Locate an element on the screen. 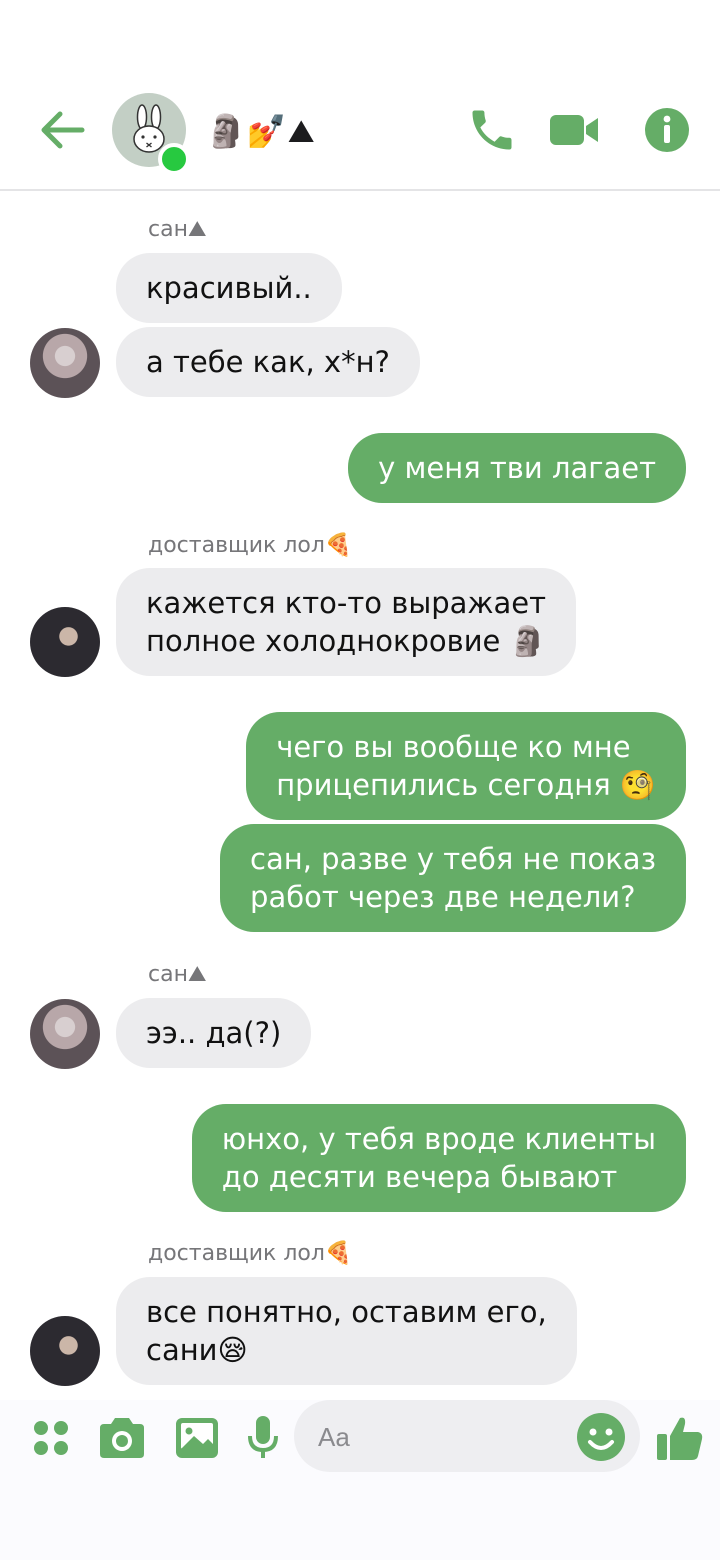 The width and height of the screenshot is (720, 1560). thumbs-up-icon is located at coordinates (680, 1438).